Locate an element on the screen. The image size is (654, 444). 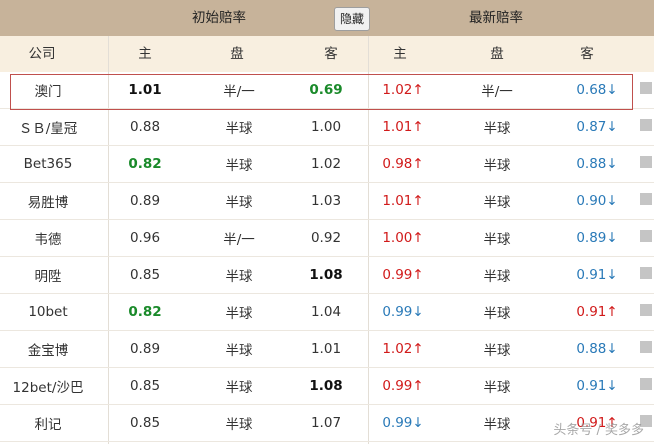
cell-company: 易胜博 is located at coordinates (48, 201).